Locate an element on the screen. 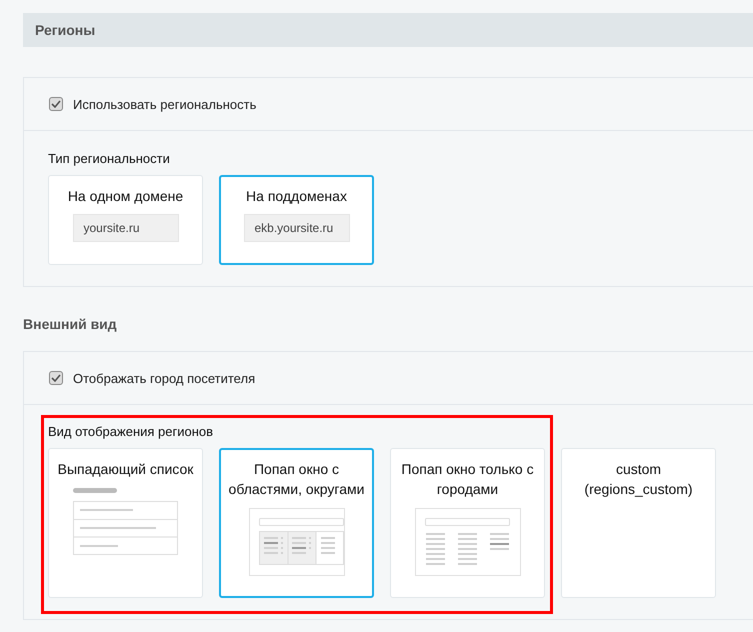  option-card: custom (regions_custom) is located at coordinates (638, 523).